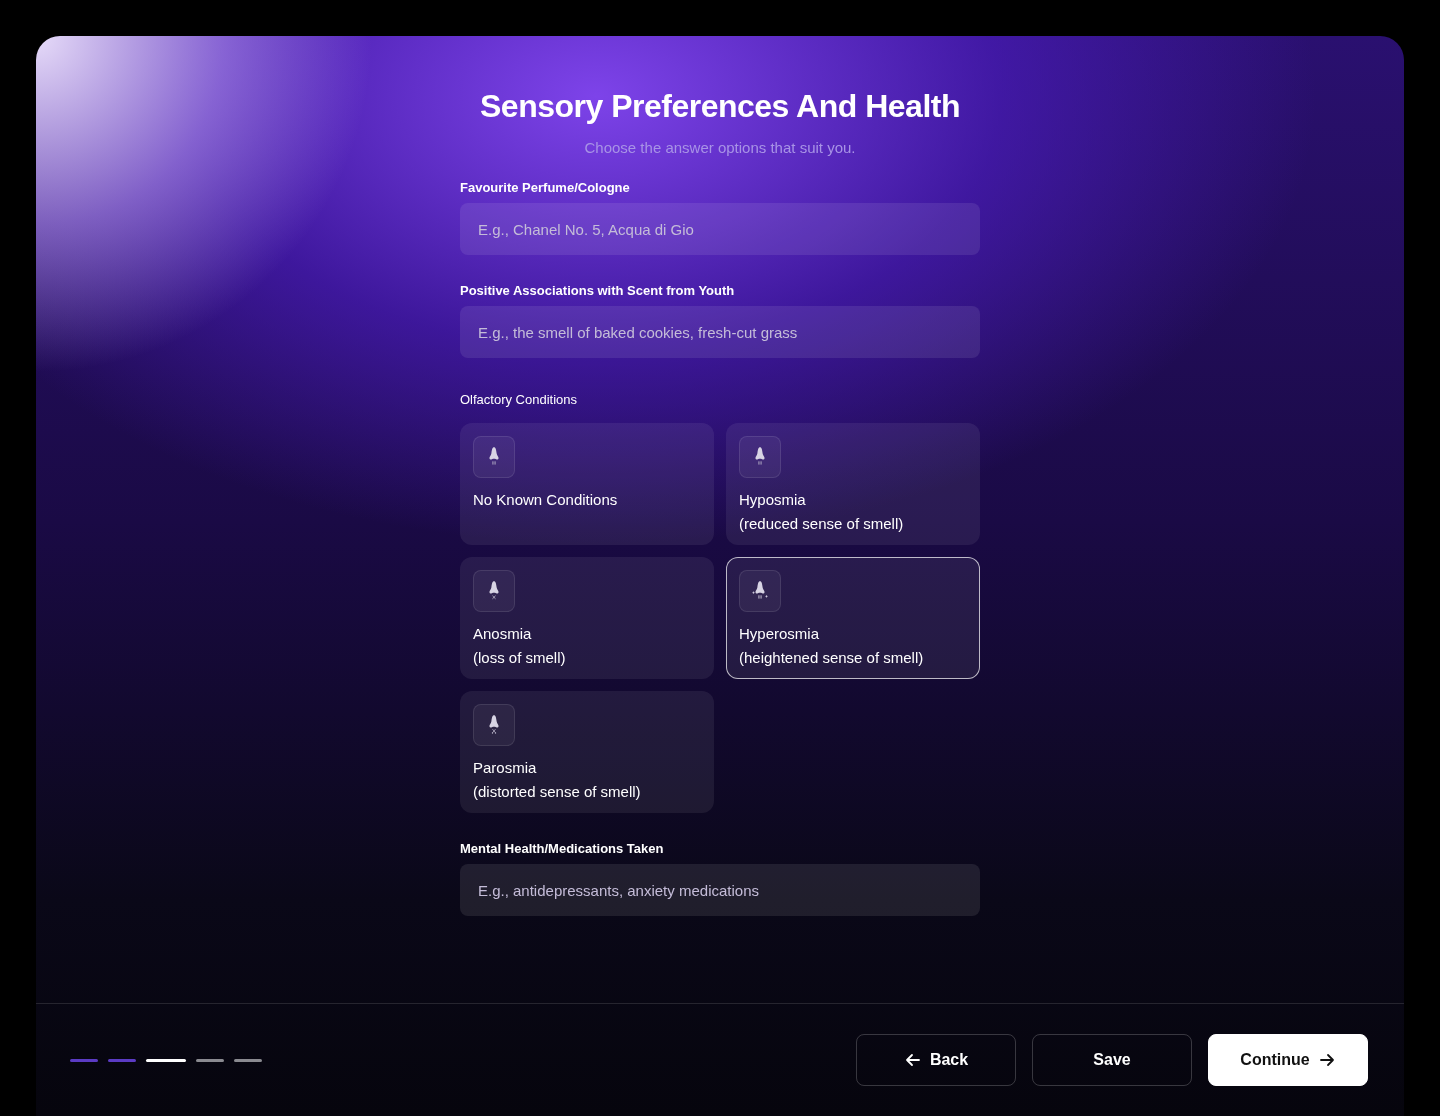  Describe the element at coordinates (545, 187) in the screenshot. I see `field-label: Favourite Perfume/Cologne` at that location.